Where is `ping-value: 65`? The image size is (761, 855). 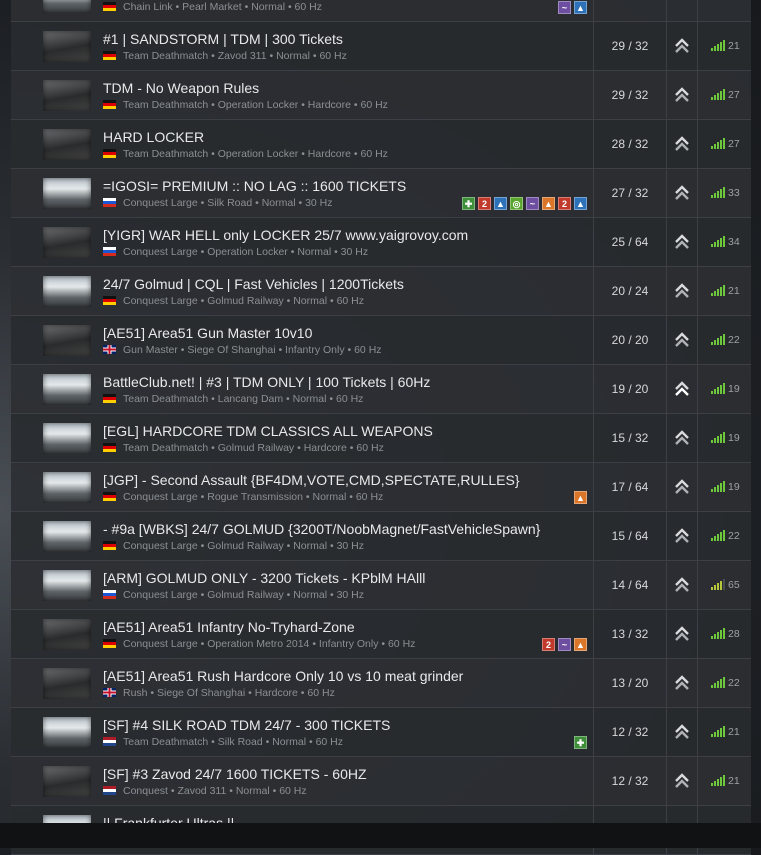
ping-value: 65 is located at coordinates (734, 585).